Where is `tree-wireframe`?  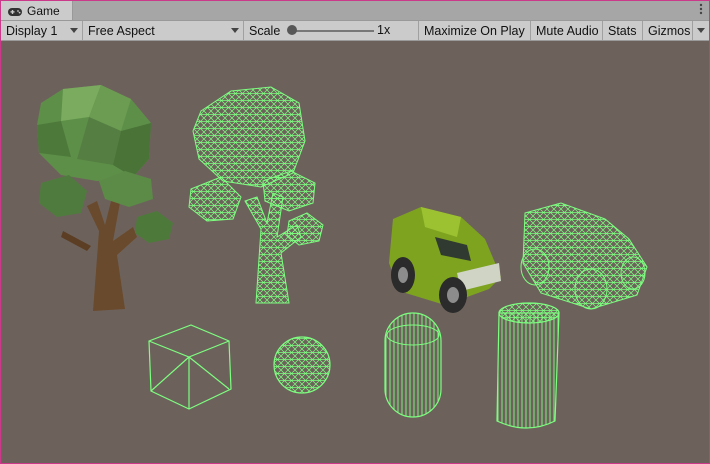 tree-wireframe is located at coordinates (256, 195).